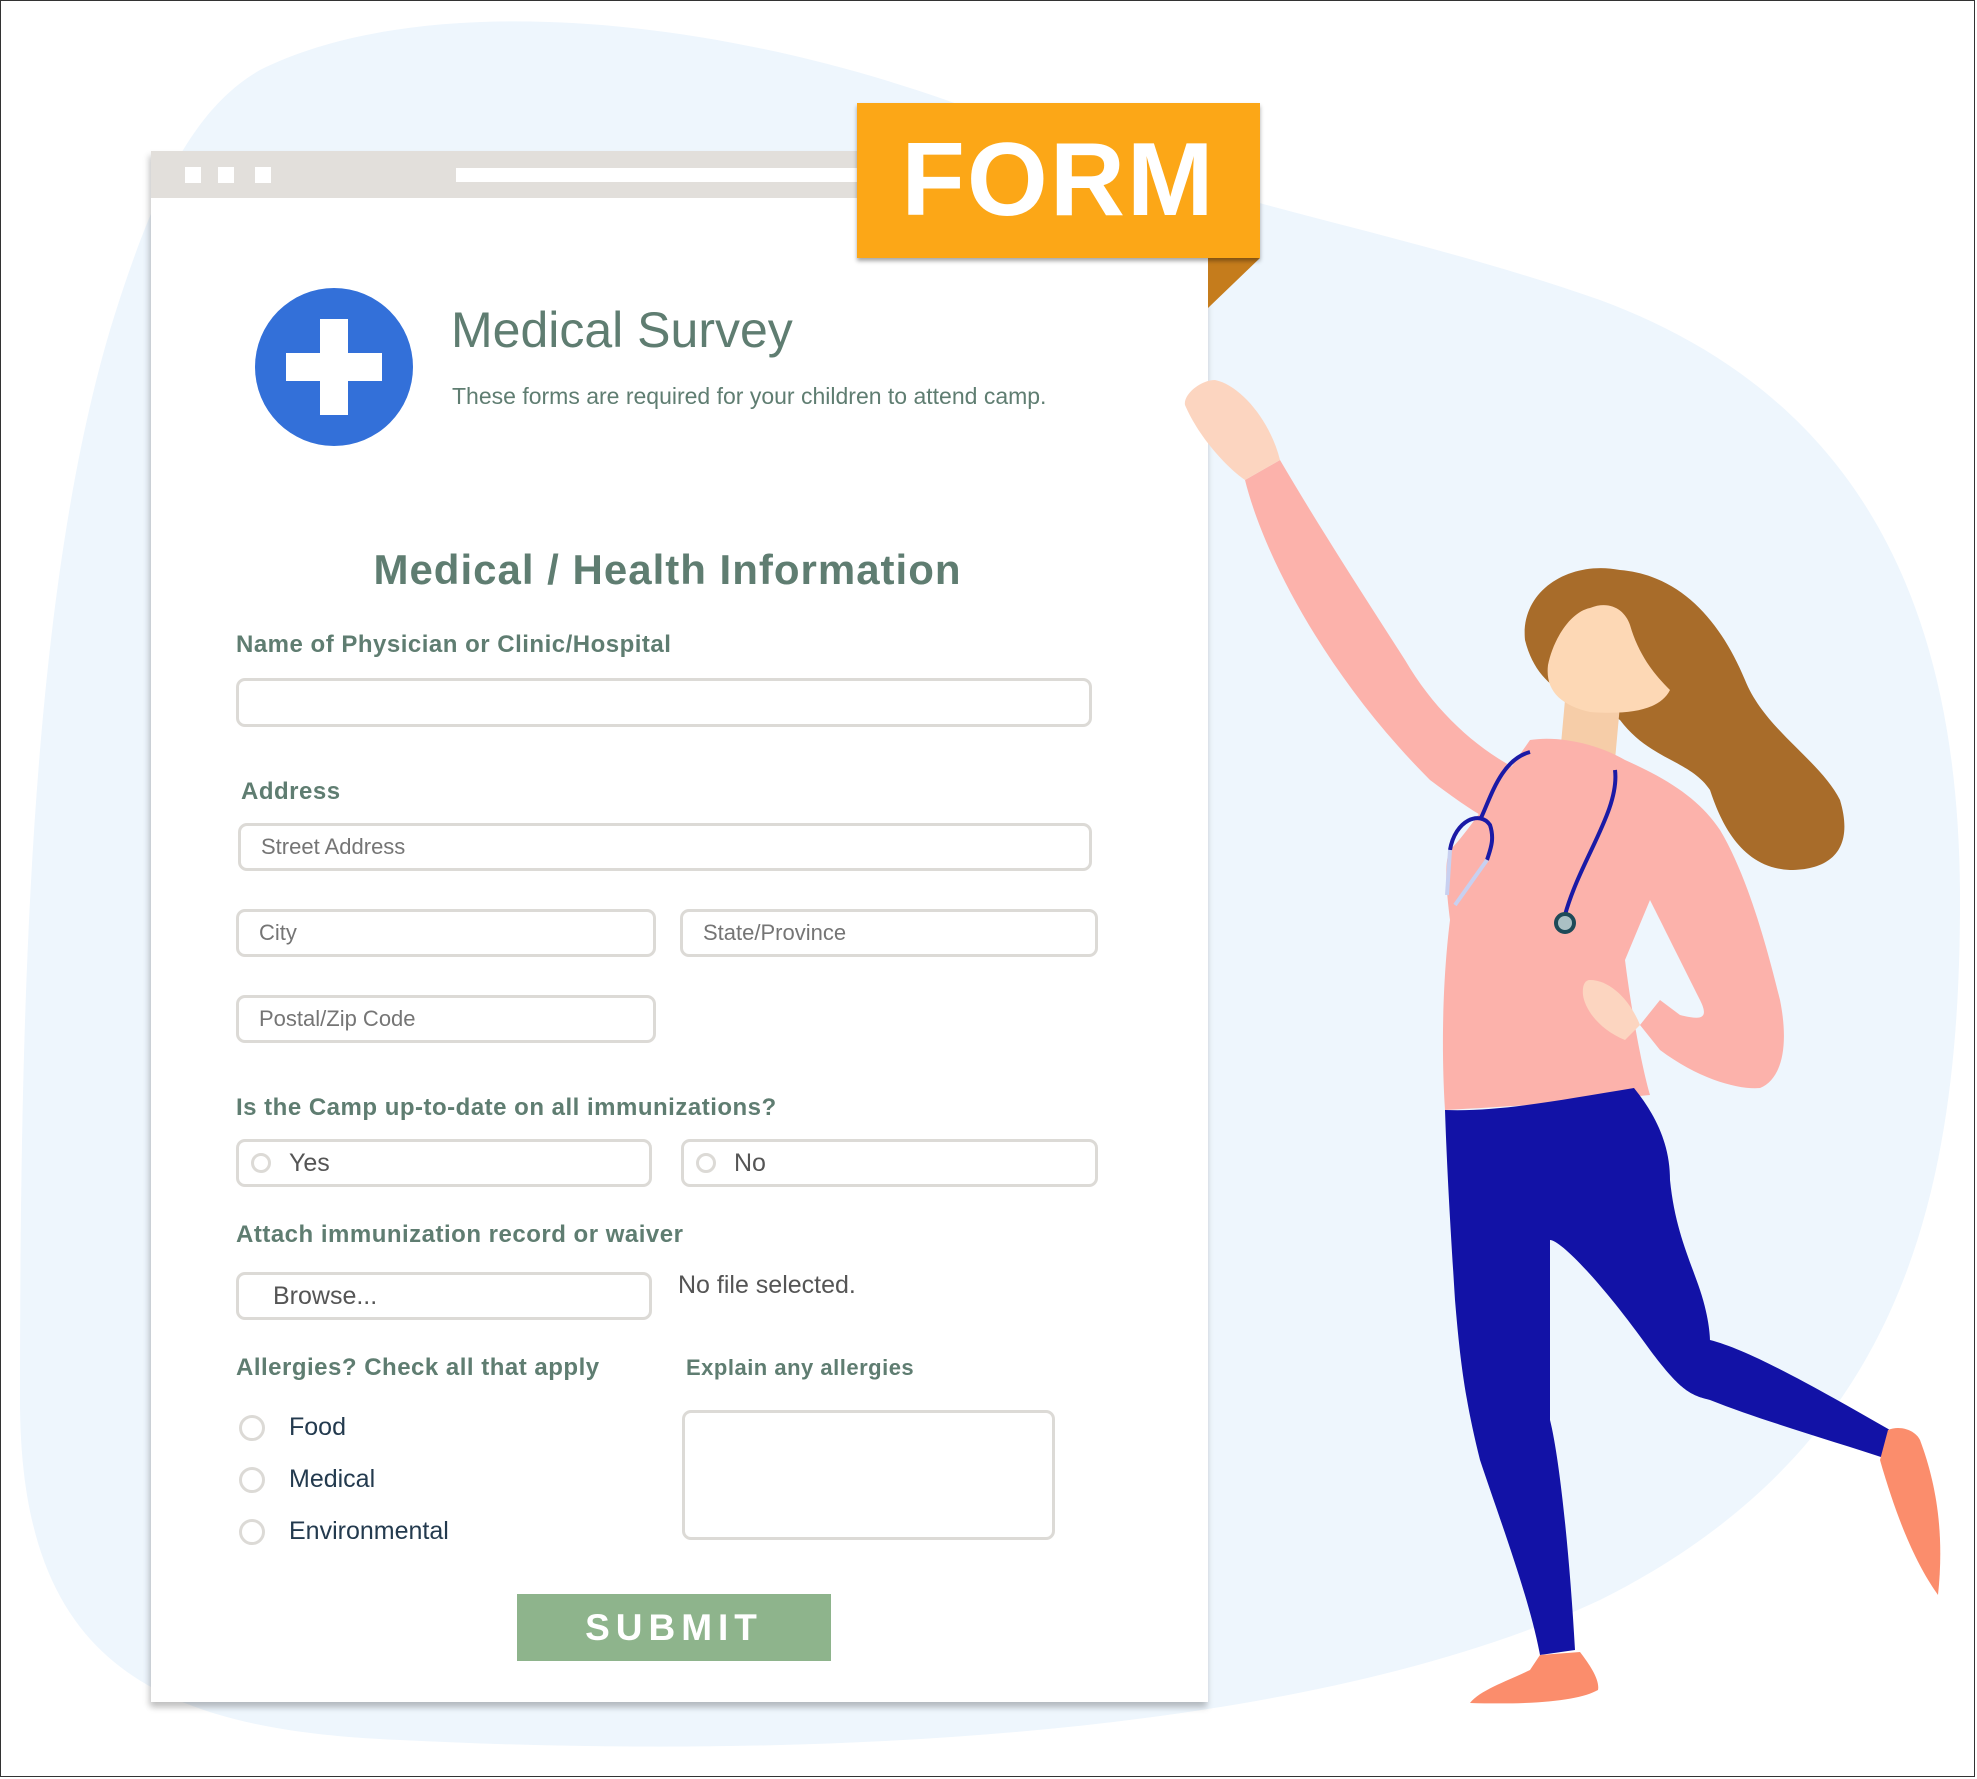 This screenshot has height=1779, width=1977. I want to click on pants, so click(1667, 1371).